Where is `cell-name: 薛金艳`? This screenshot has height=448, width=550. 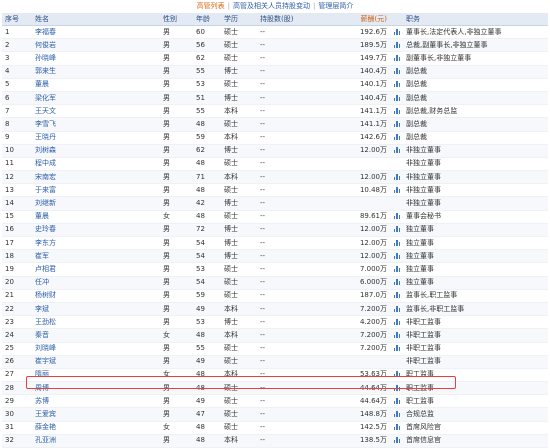
cell-name: 薛金艳 is located at coordinates (96, 428).